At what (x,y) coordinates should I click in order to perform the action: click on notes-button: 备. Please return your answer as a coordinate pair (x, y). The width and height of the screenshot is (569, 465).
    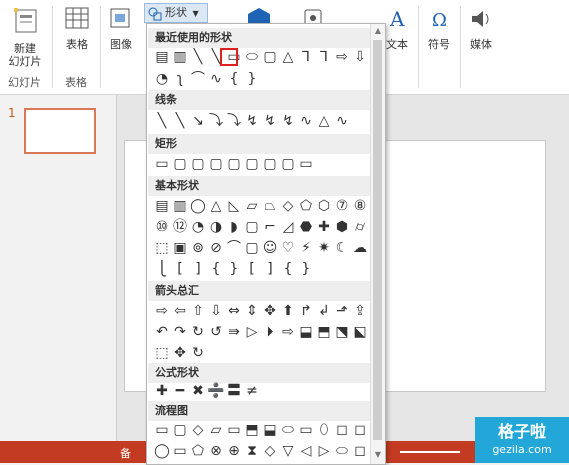
    Looking at the image, I should click on (125, 453).